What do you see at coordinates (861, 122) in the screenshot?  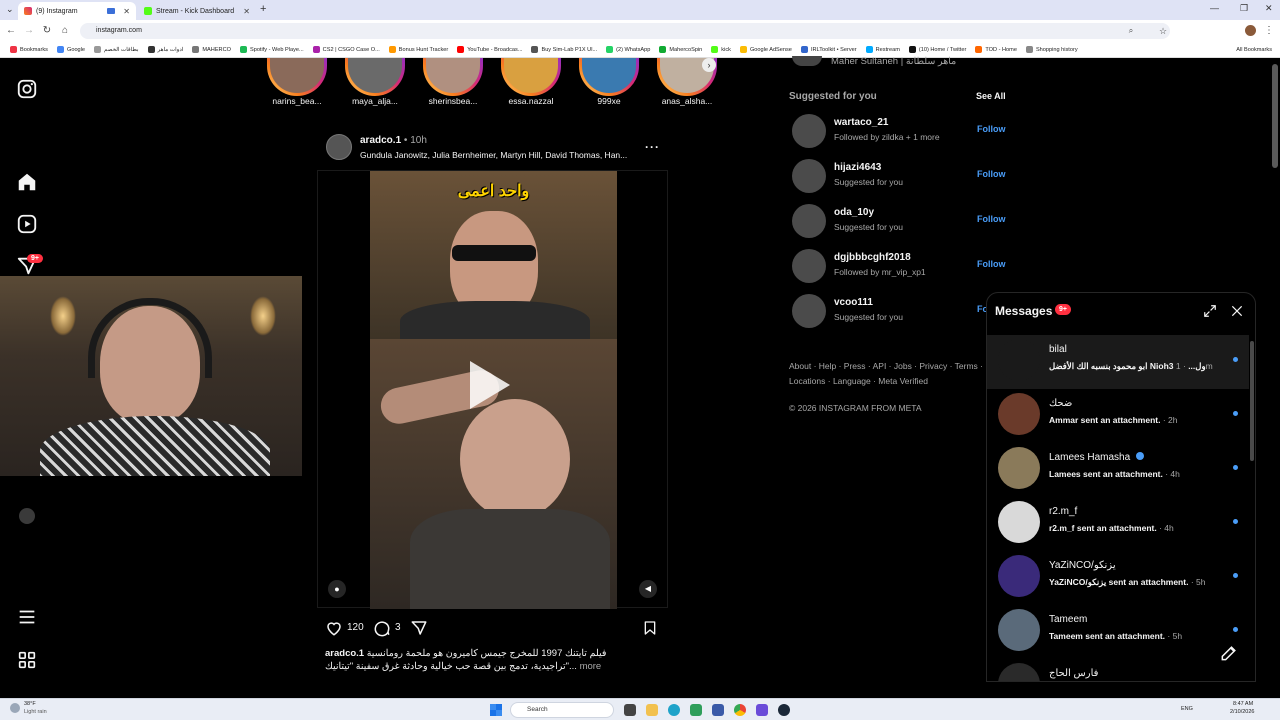 I see `suggestion-username: wartaco_21` at bounding box center [861, 122].